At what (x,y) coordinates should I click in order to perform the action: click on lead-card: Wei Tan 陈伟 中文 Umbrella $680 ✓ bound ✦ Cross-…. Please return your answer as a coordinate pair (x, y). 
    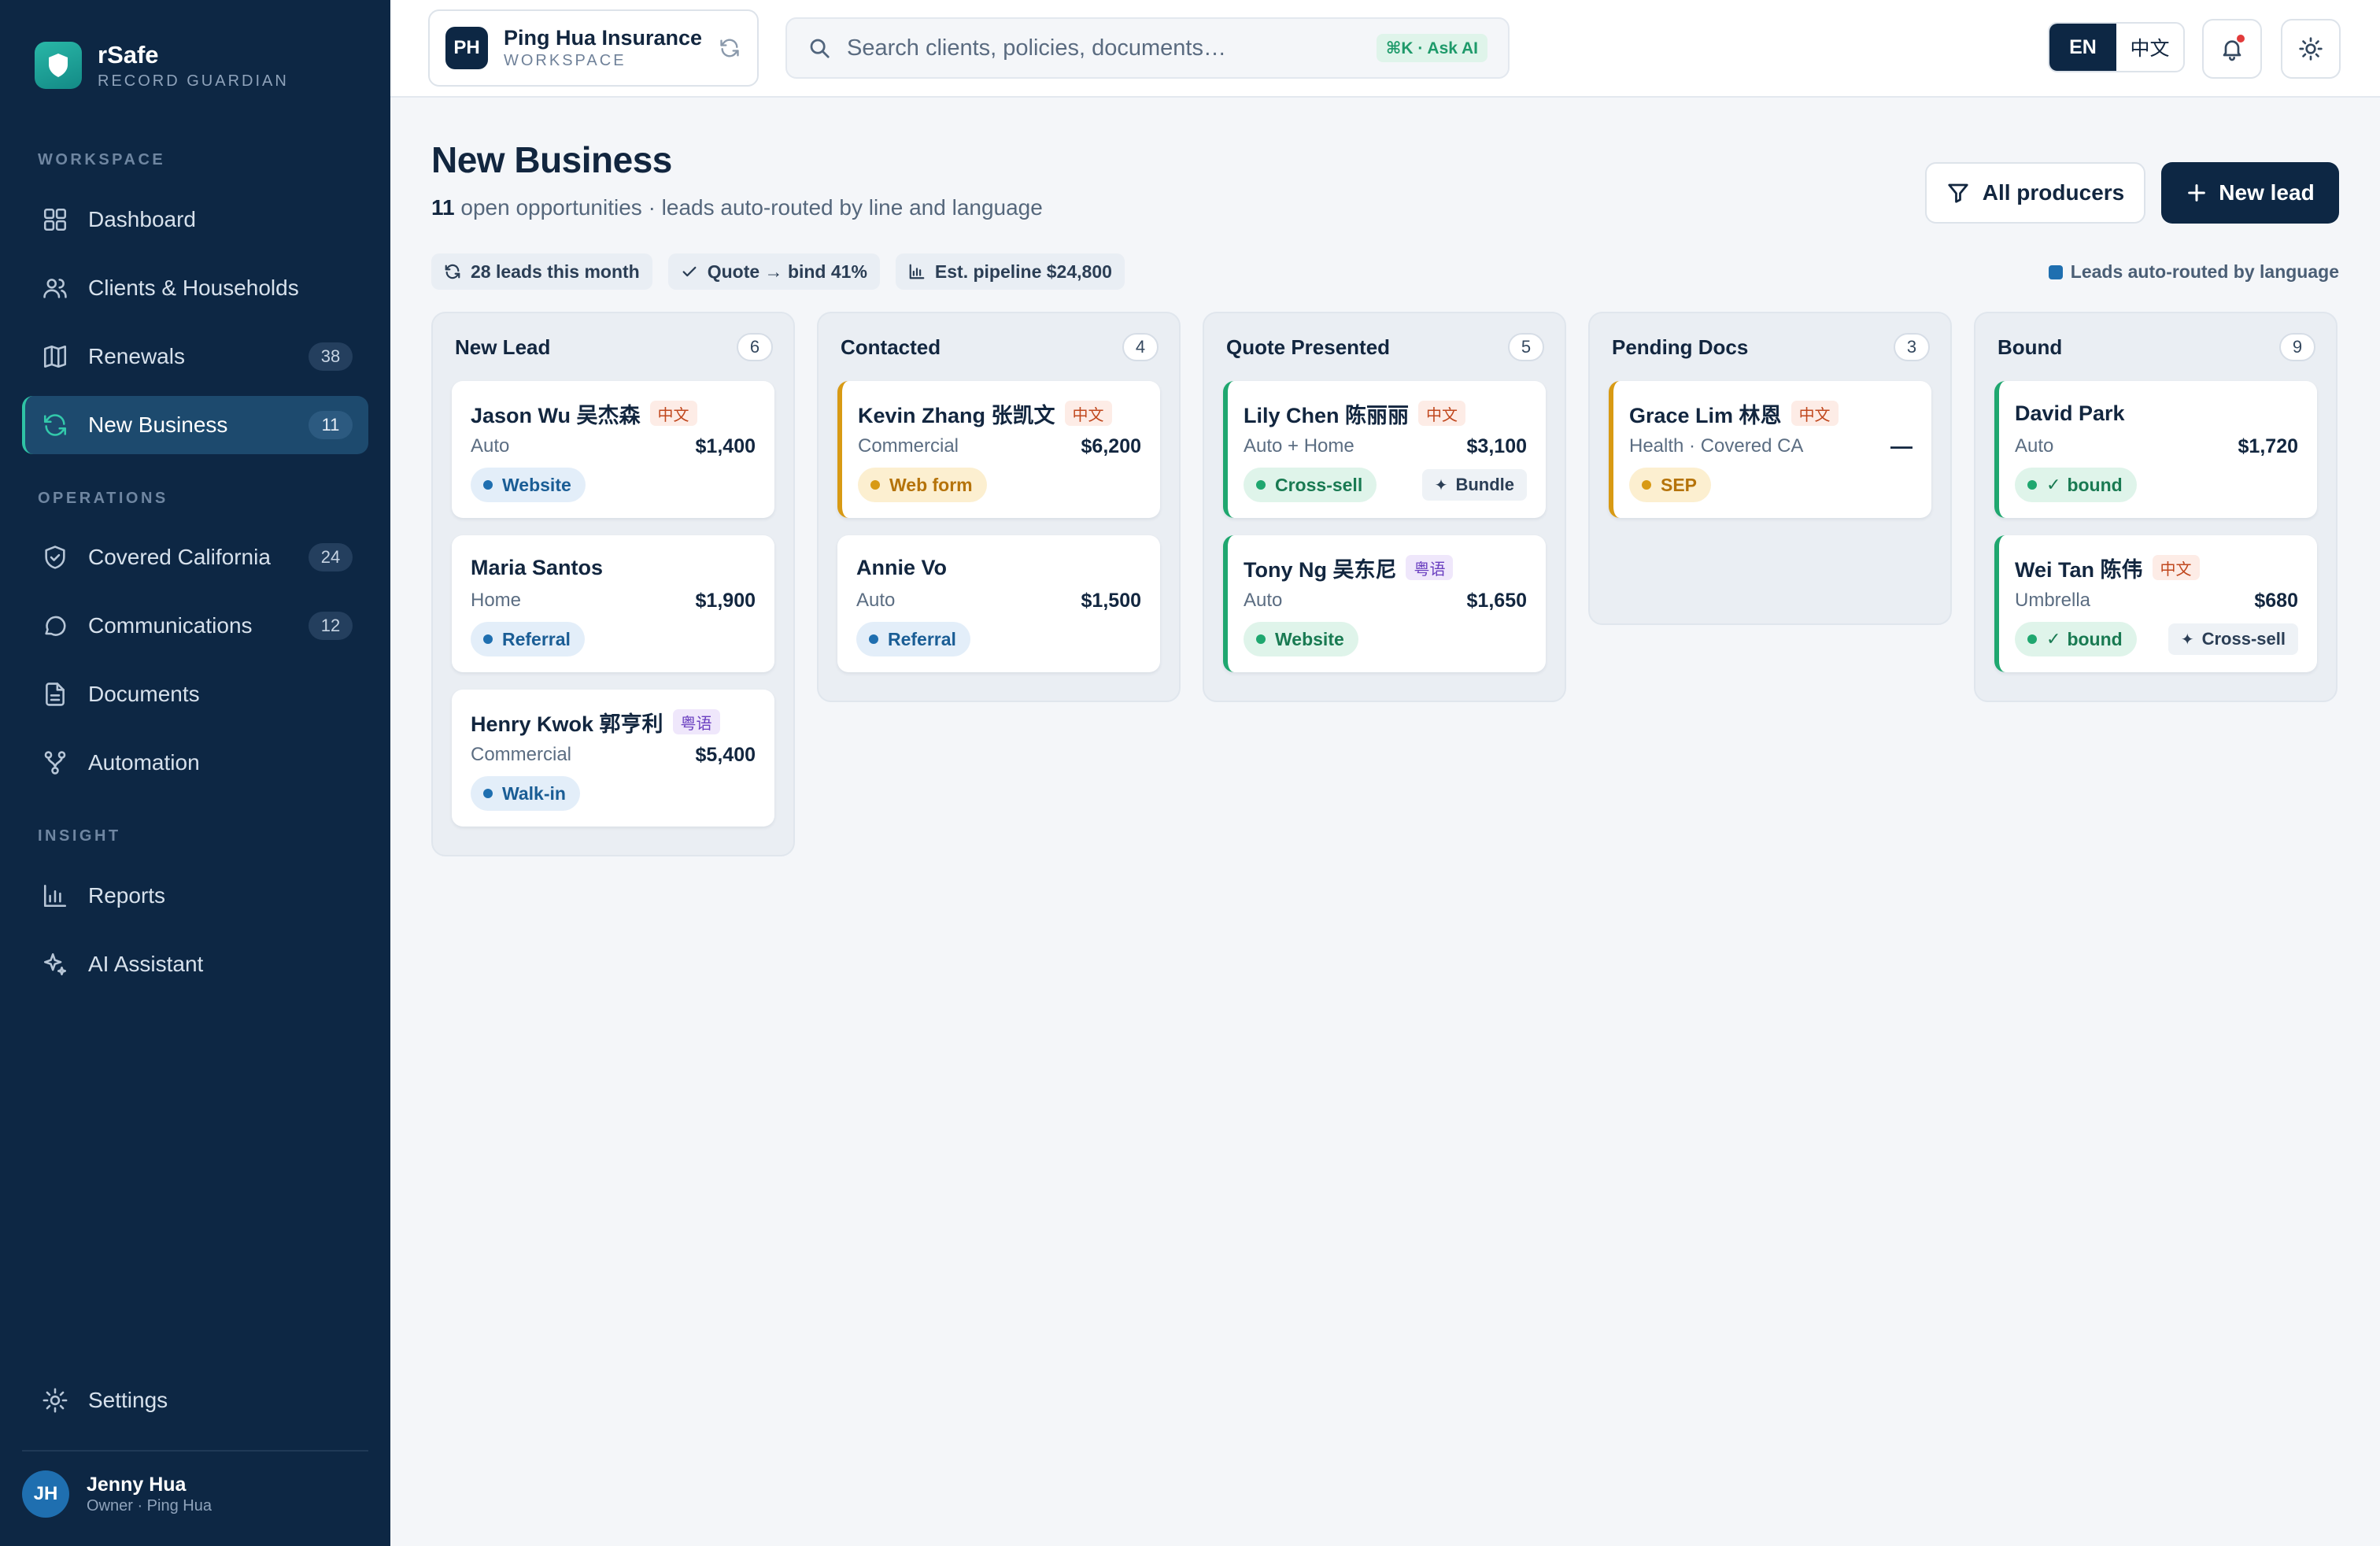
    Looking at the image, I should click on (2155, 603).